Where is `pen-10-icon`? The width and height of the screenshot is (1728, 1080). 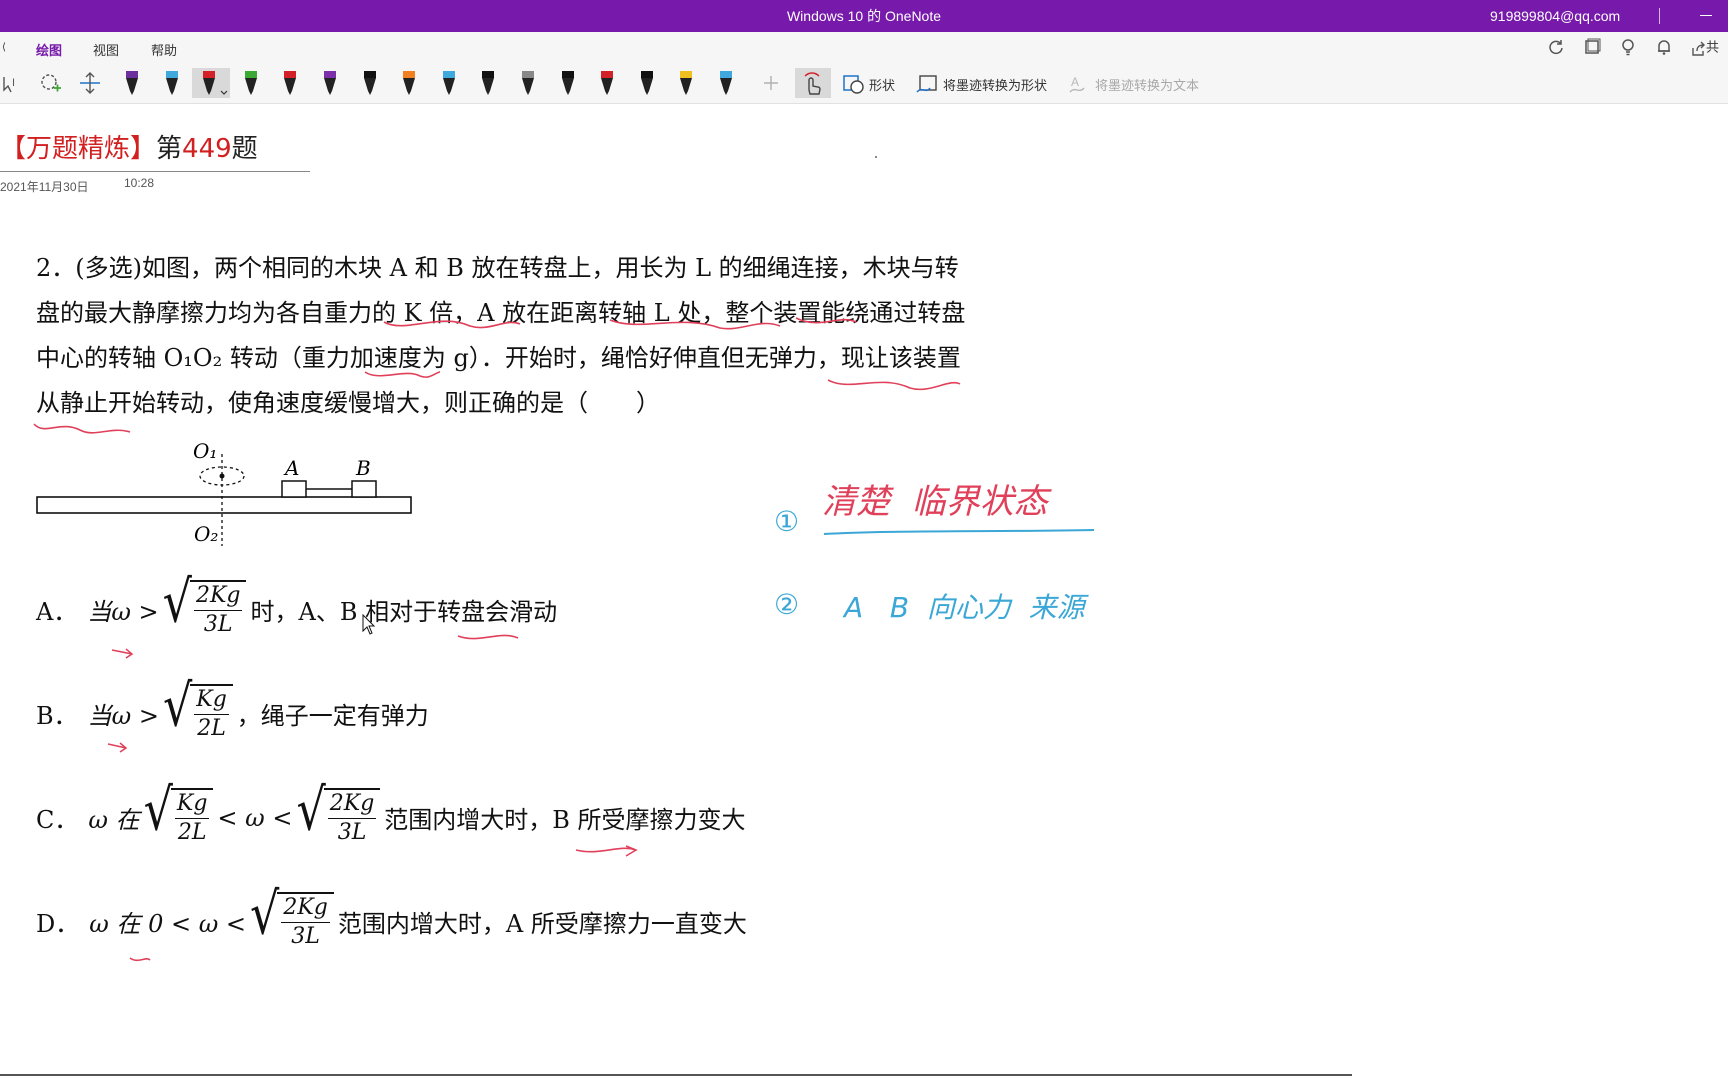
pen-10-icon is located at coordinates (488, 83).